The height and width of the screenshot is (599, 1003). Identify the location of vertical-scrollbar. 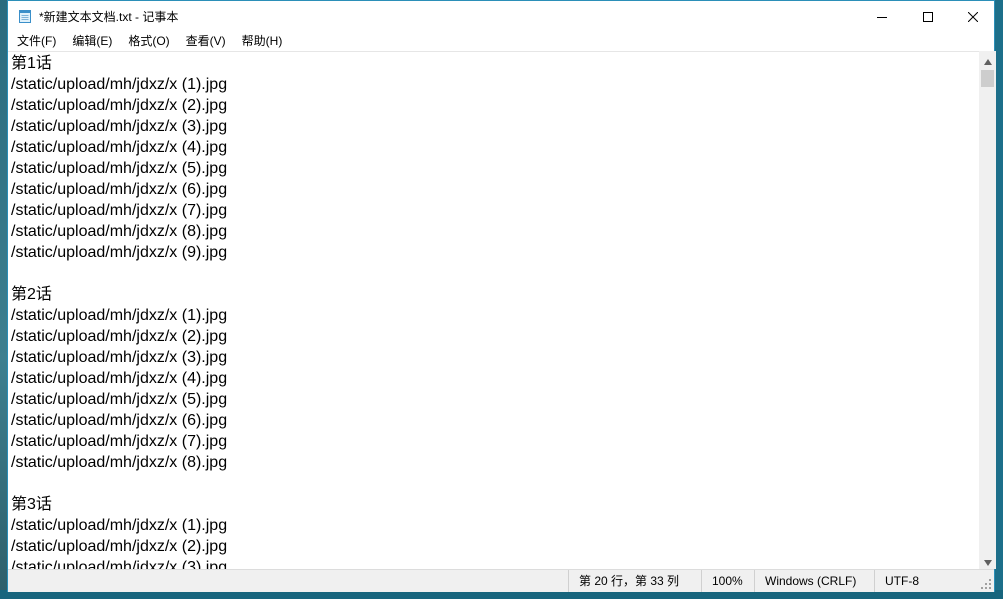
(987, 310).